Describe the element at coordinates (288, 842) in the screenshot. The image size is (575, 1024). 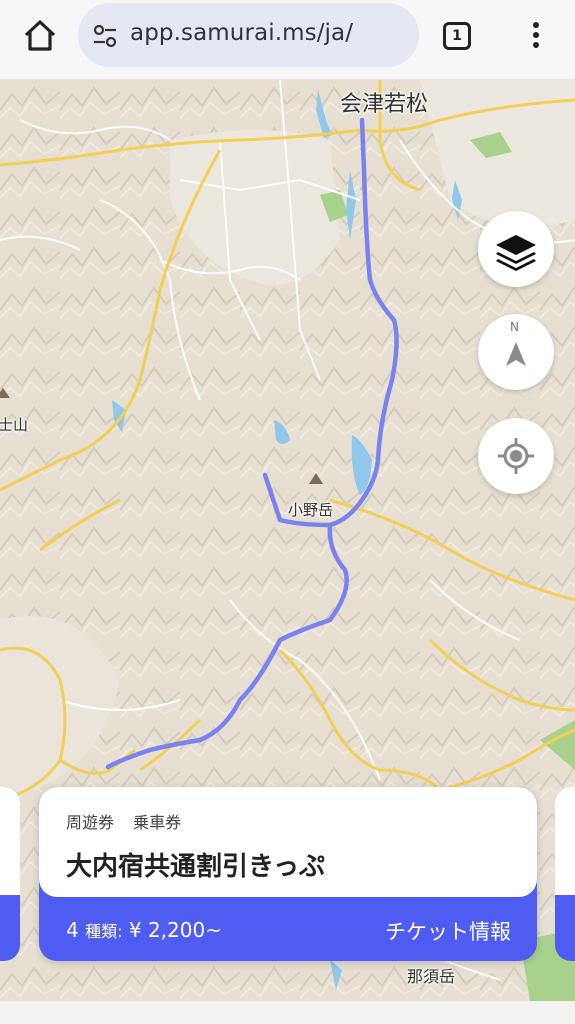
I see `ticket-card-header: 周遊券 乗車券 大内宿共通割引きっぷ` at that location.